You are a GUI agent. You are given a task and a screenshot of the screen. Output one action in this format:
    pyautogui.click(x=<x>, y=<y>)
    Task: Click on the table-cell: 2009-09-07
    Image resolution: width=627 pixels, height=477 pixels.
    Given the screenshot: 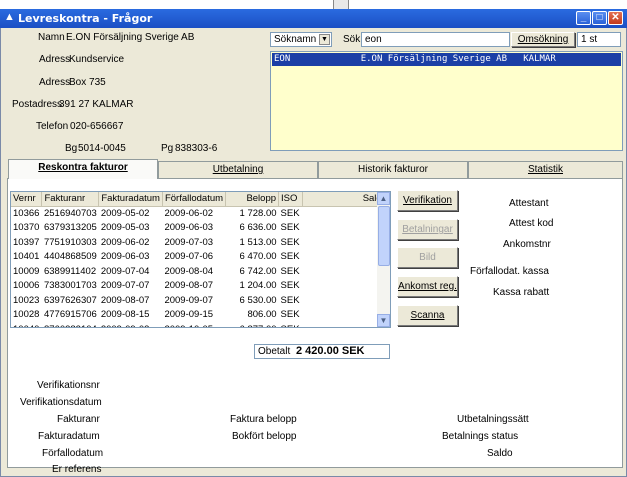 What is the action you would take?
    pyautogui.click(x=189, y=300)
    